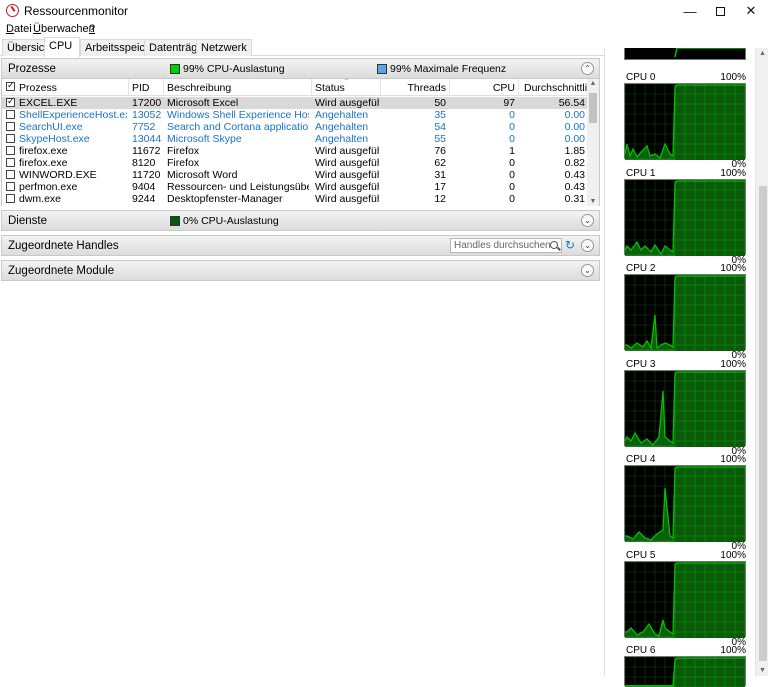 Image resolution: width=768 pixels, height=687 pixels. Describe the element at coordinates (440, 199) in the screenshot. I see `cell-threads: 12` at that location.